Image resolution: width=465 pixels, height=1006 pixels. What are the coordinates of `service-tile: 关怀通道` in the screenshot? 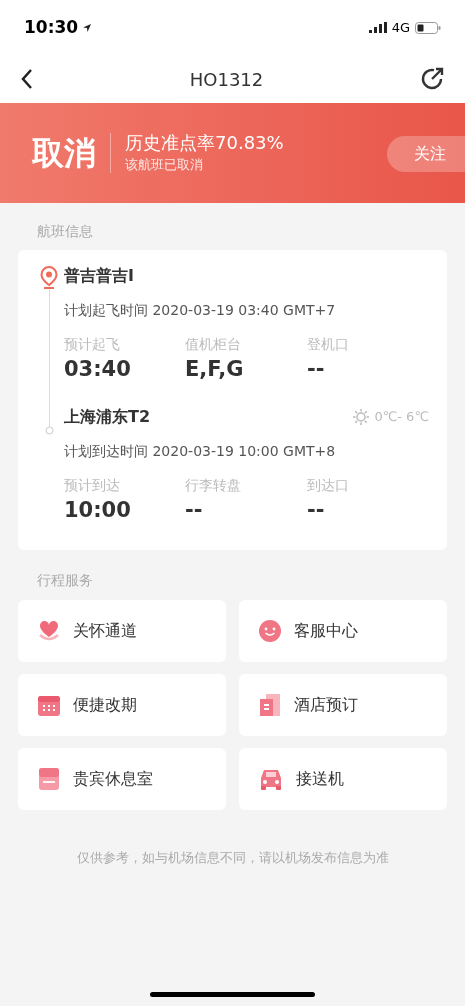 It's located at (122, 631).